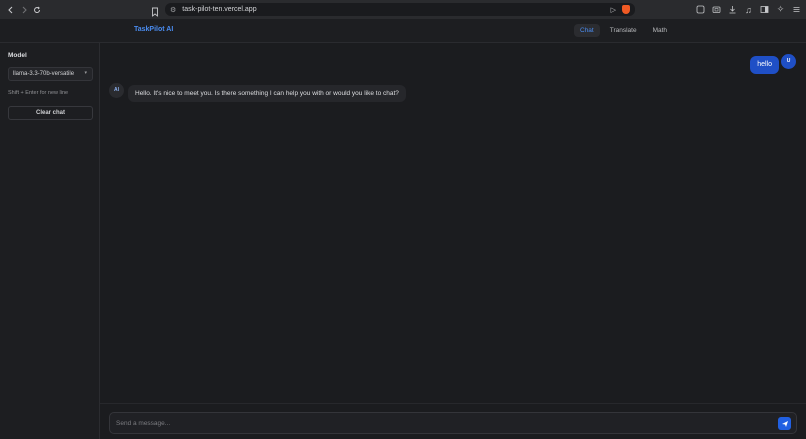 The image size is (806, 439). I want to click on address-bar: ⚙ task-pilot-ten.vercel.app ▷, so click(400, 9).